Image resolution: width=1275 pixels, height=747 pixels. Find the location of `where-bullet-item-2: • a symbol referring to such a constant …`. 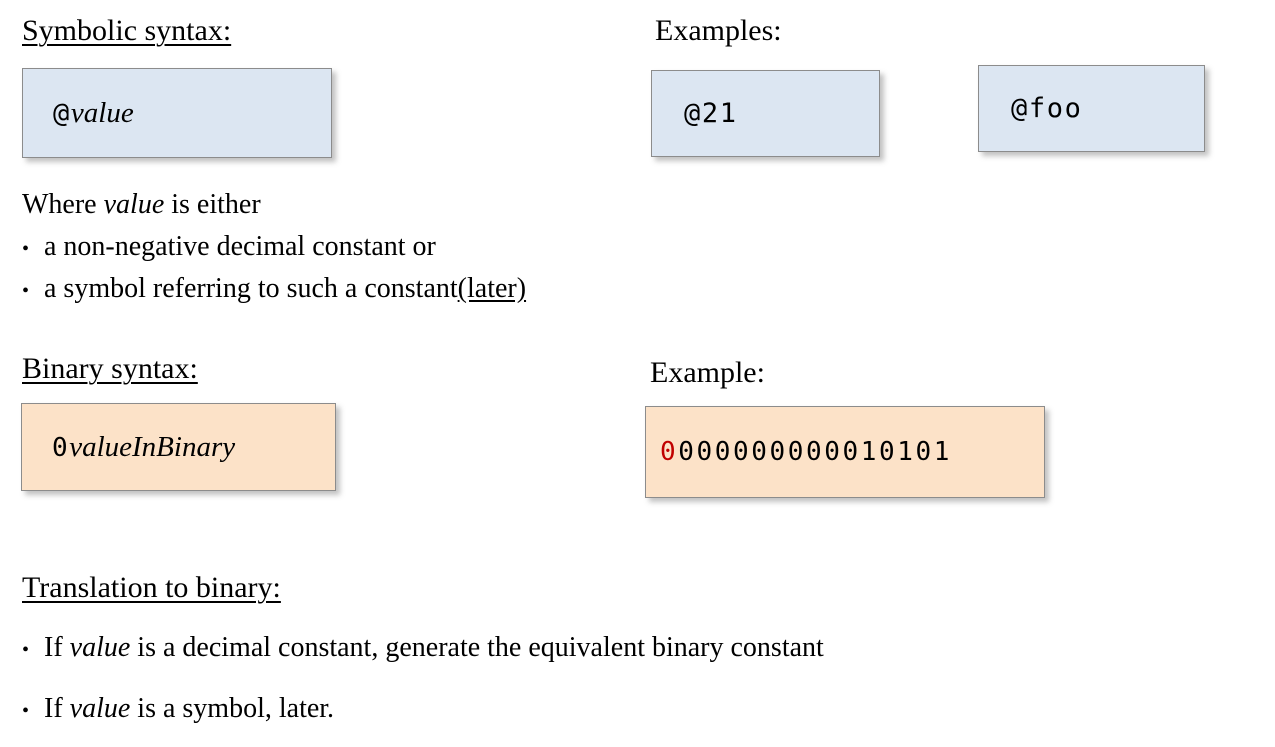

where-bullet-item-2: • a symbol referring to such a constant … is located at coordinates (274, 290).